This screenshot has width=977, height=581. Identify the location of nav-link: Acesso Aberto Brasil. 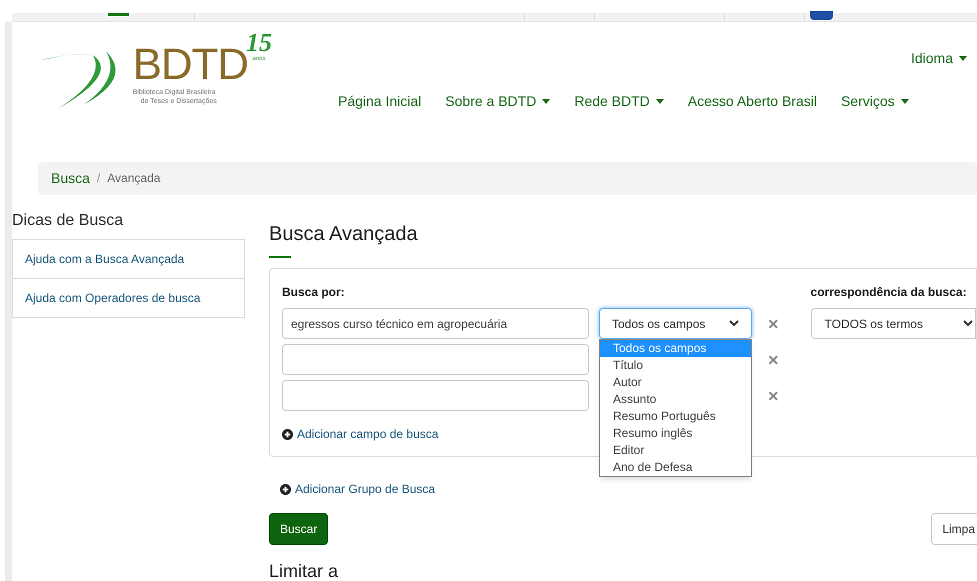
(752, 101).